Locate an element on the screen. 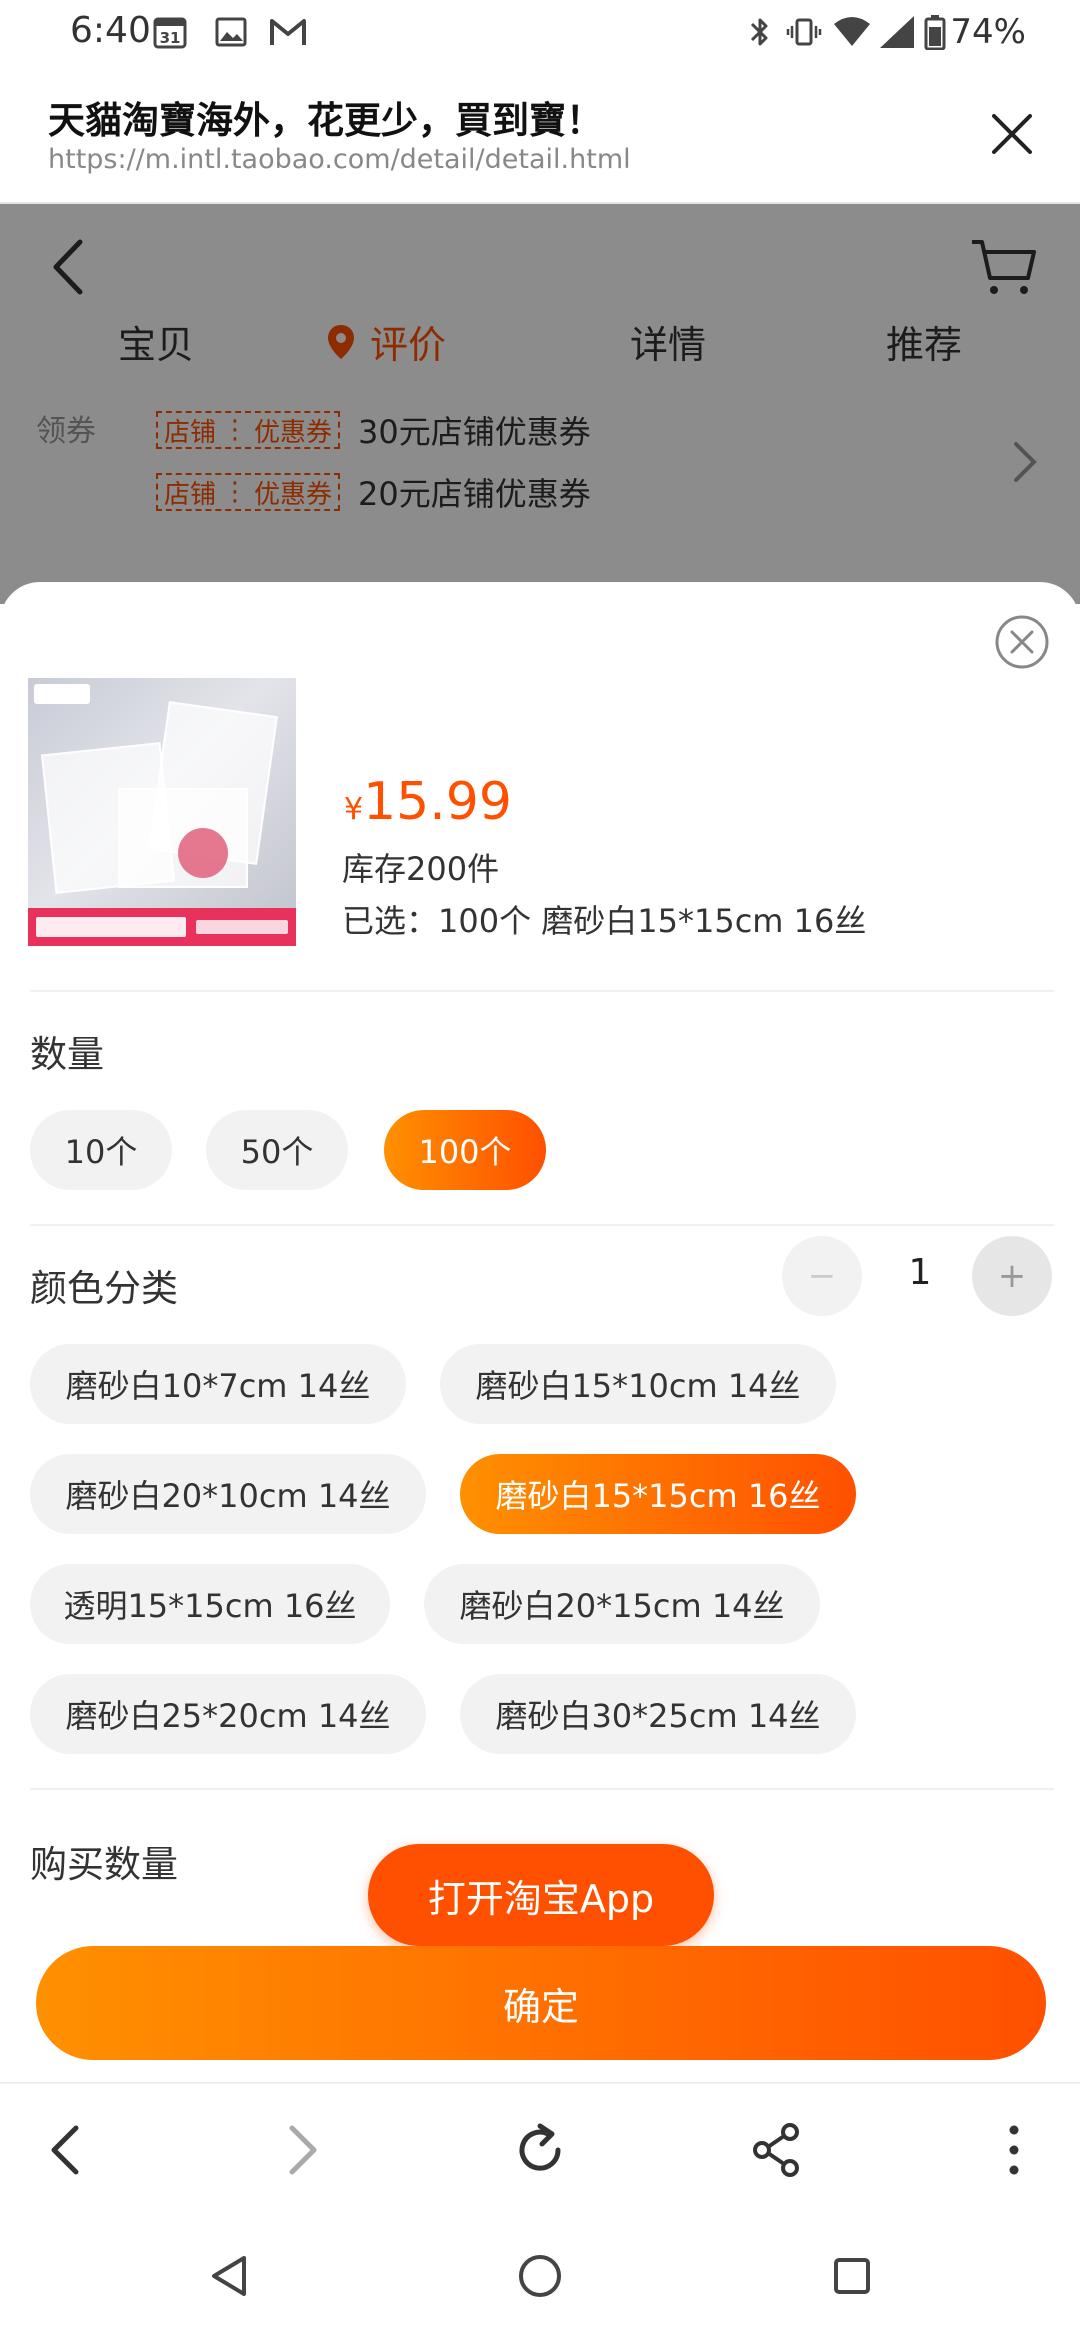 Image resolution: width=1080 pixels, height=2340 pixels. quantity-value: 1 is located at coordinates (920, 1272).